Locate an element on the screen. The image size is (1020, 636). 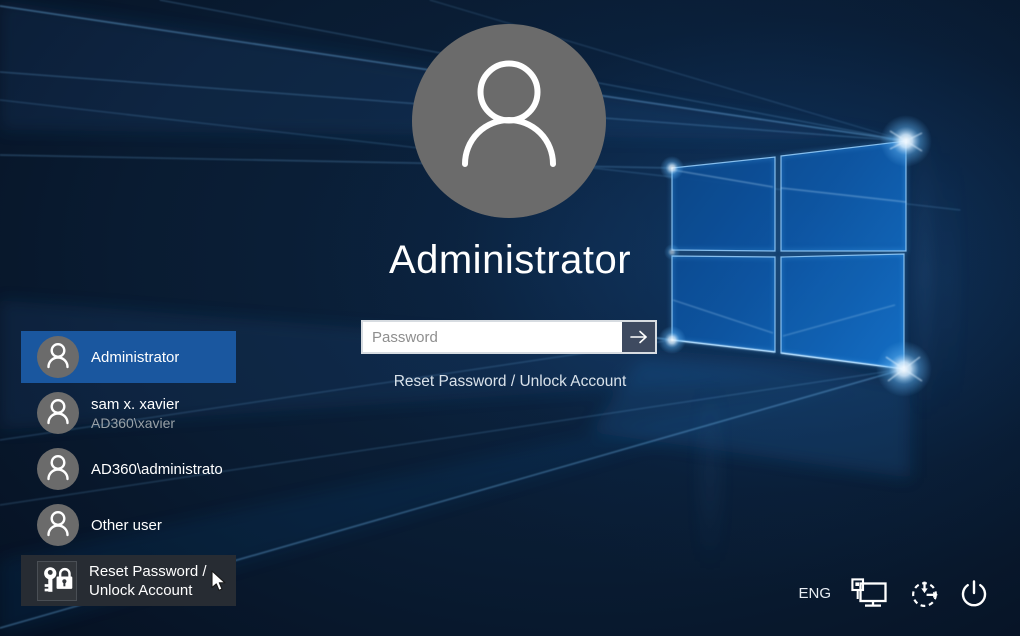
user-avatar-large is located at coordinates (509, 123).